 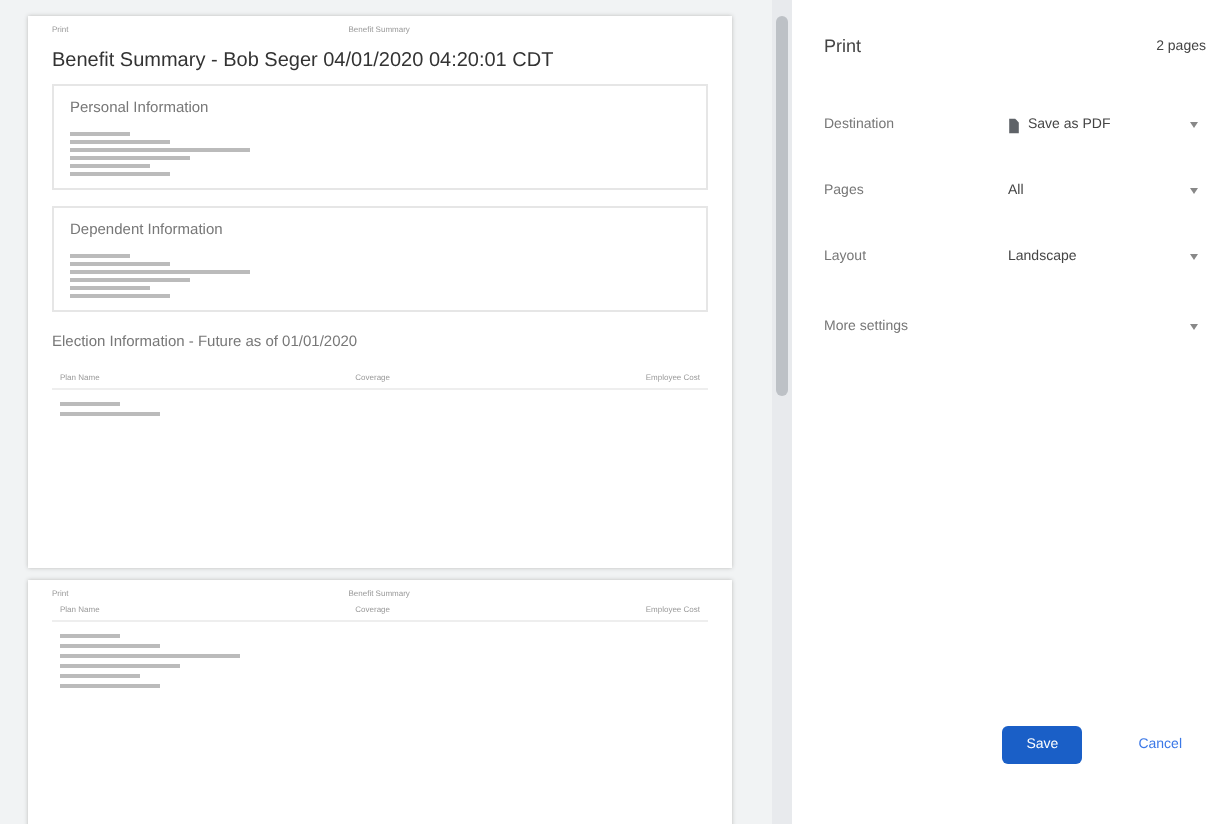 I want to click on scrollbar-thumb, so click(x=782, y=206).